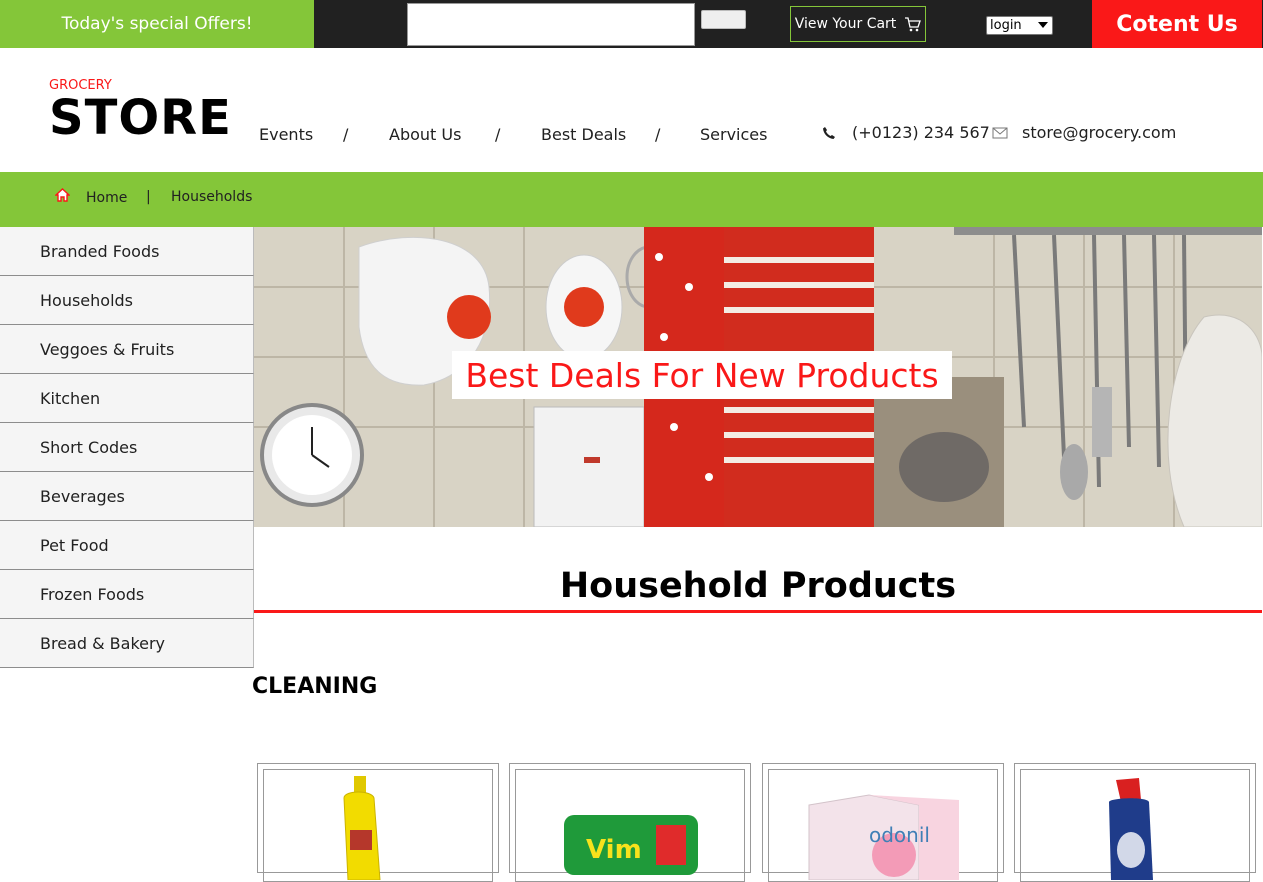  Describe the element at coordinates (62, 195) in the screenshot. I see `home-icon` at that location.